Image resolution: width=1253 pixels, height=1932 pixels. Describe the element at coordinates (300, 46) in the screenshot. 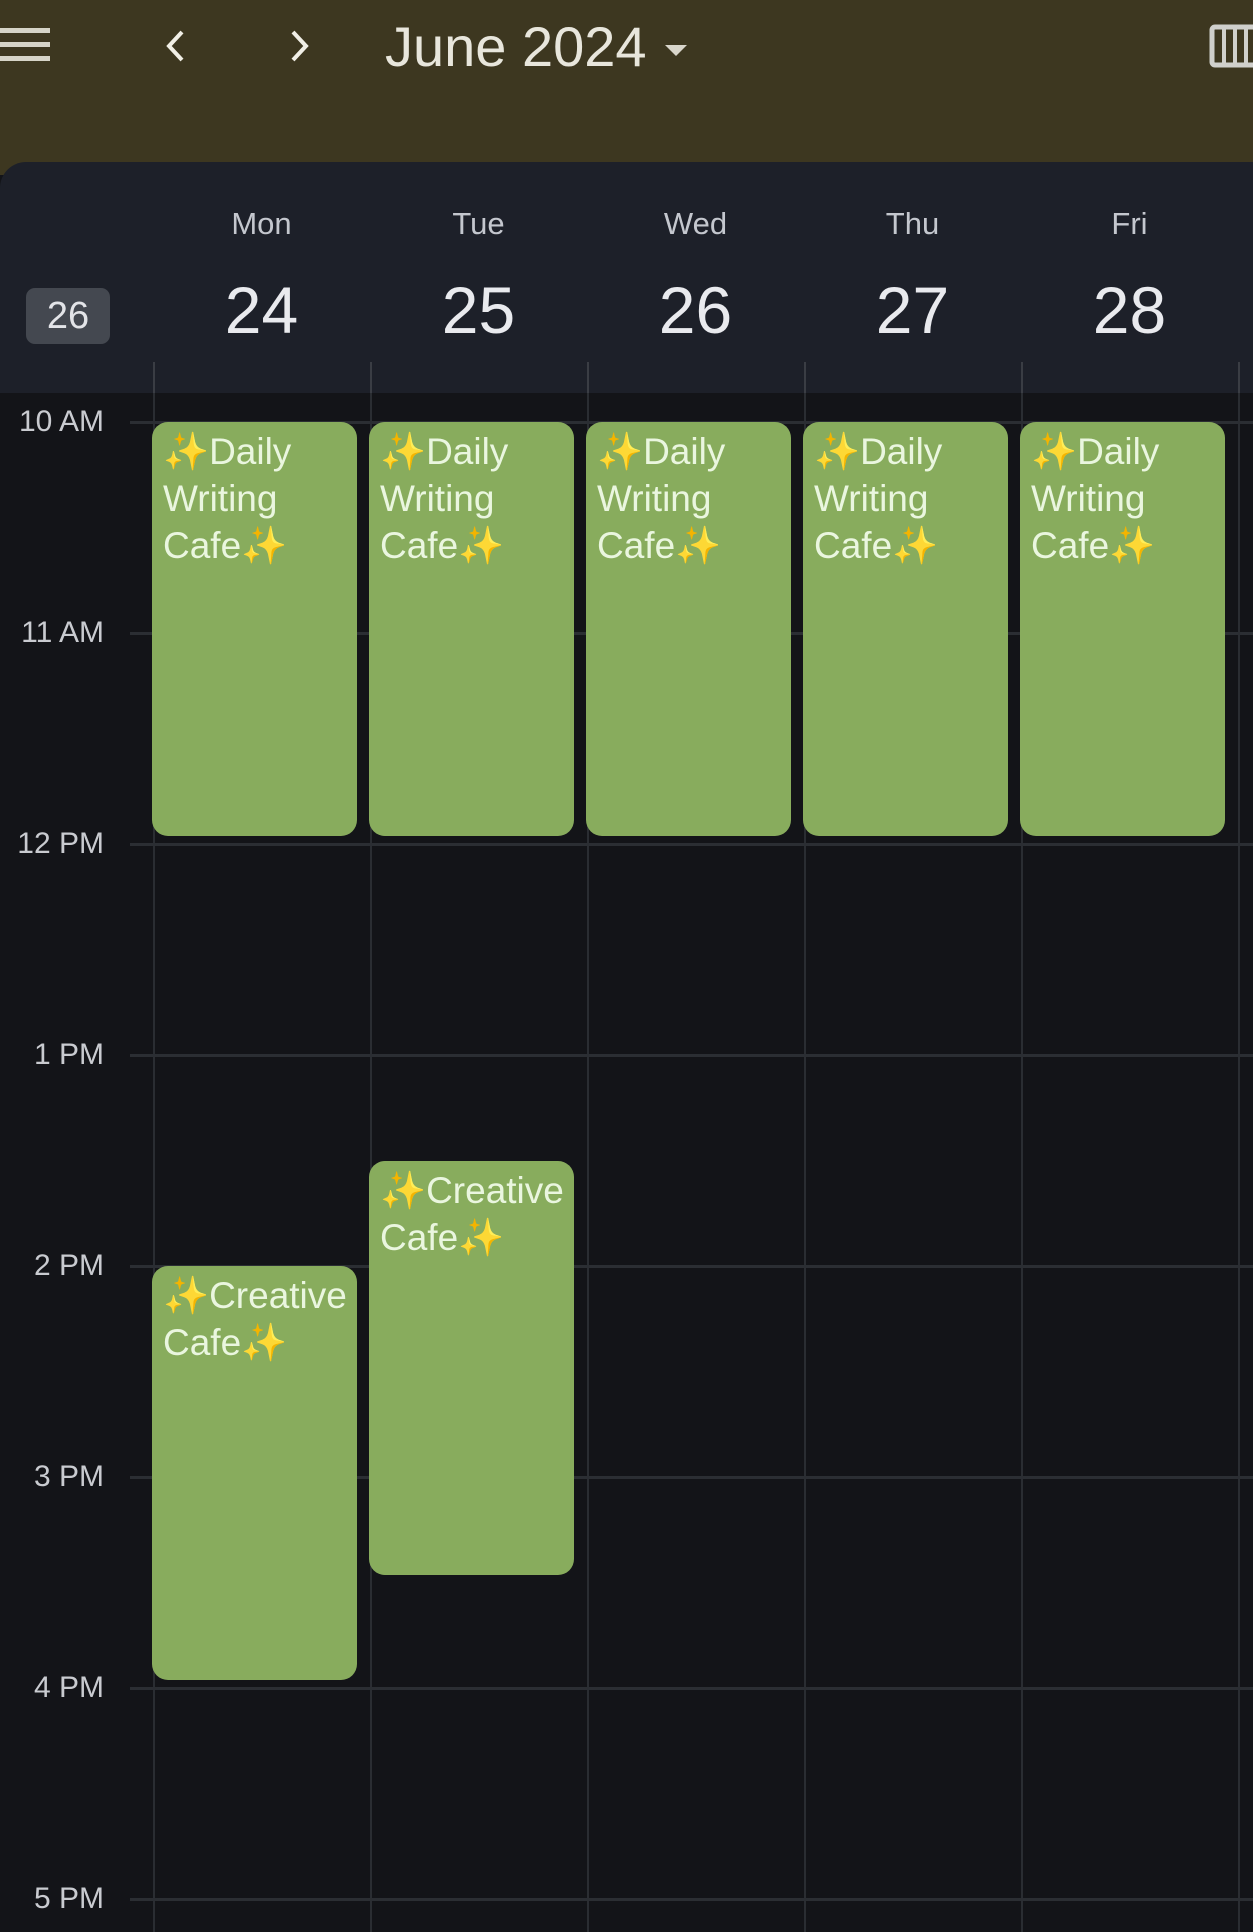

I see `chevron-right-icon` at that location.